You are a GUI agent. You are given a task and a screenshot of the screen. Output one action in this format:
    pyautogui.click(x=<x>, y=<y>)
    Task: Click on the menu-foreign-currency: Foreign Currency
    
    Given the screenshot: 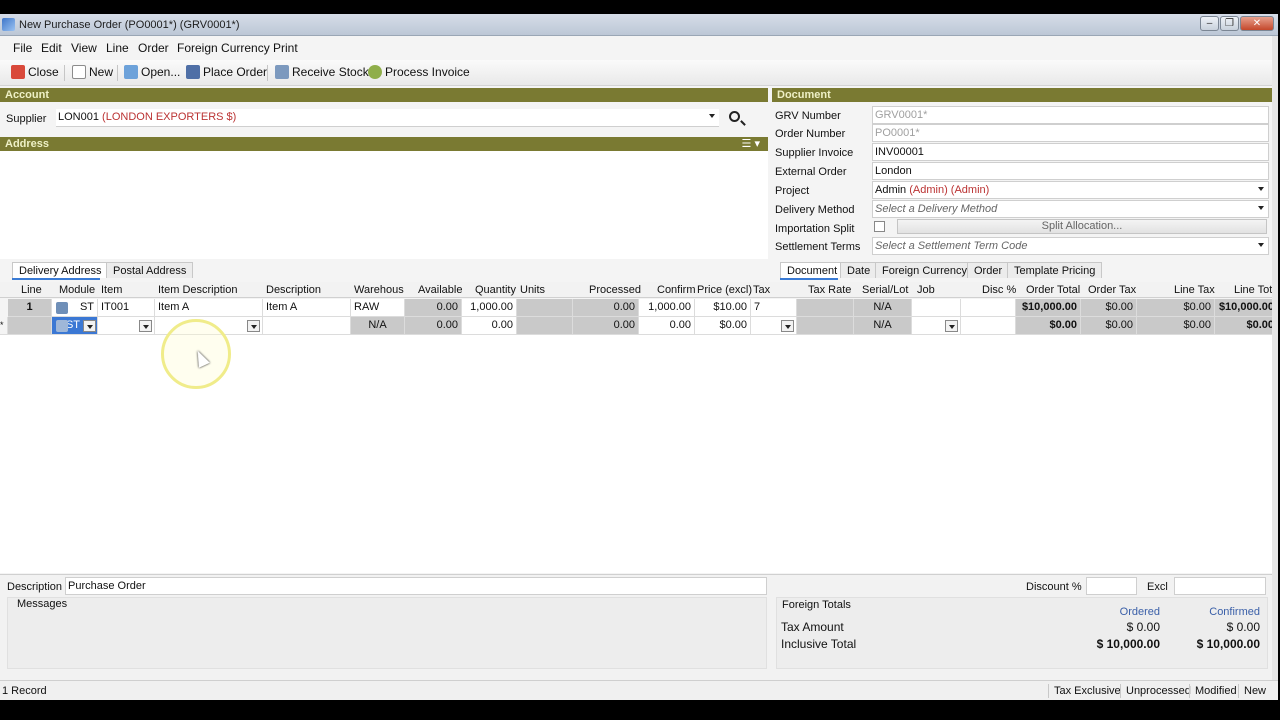 What is the action you would take?
    pyautogui.click(x=223, y=48)
    